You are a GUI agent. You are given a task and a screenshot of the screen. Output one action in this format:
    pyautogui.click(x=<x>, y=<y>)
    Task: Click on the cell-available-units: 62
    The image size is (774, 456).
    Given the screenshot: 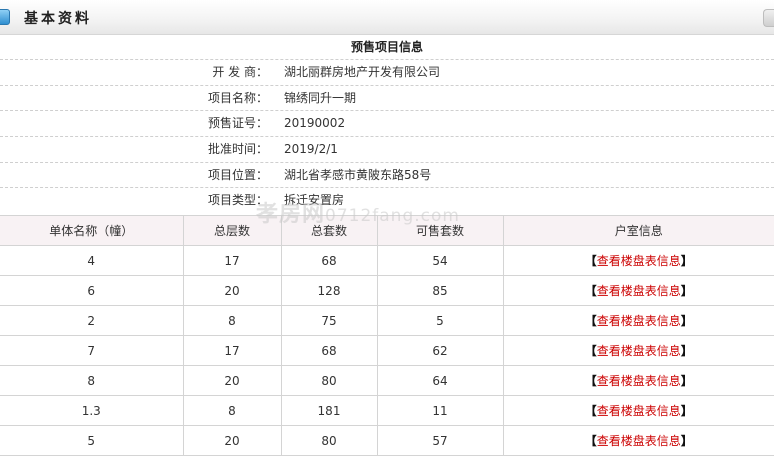 What is the action you would take?
    pyautogui.click(x=440, y=350)
    